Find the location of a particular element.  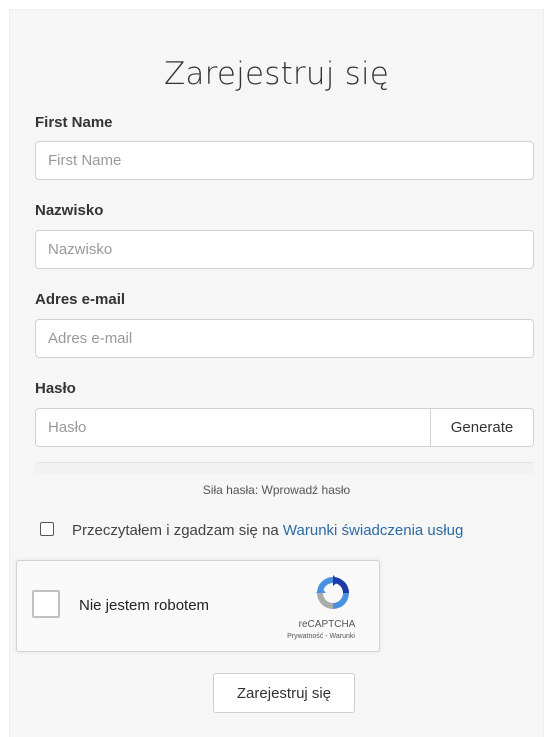

password-input is located at coordinates (233, 427).